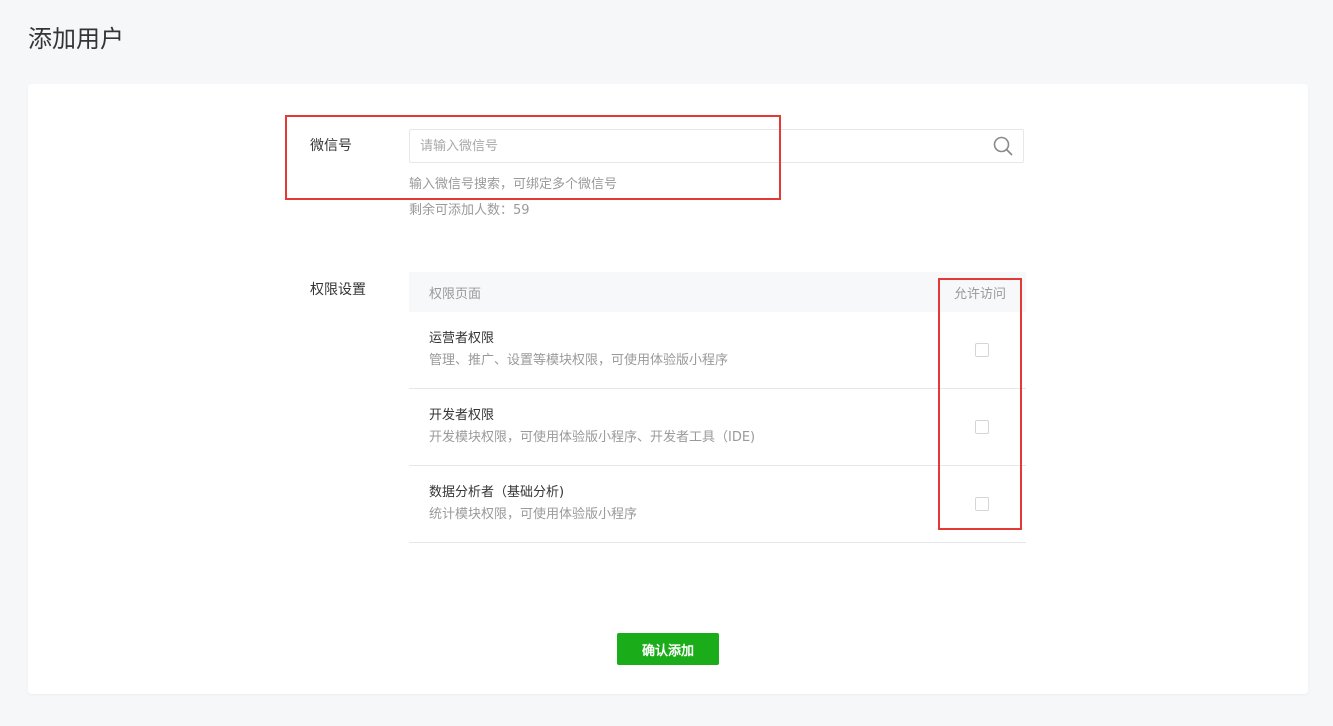  Describe the element at coordinates (982, 427) in the screenshot. I see `allow-access-checkbox-developer` at that location.